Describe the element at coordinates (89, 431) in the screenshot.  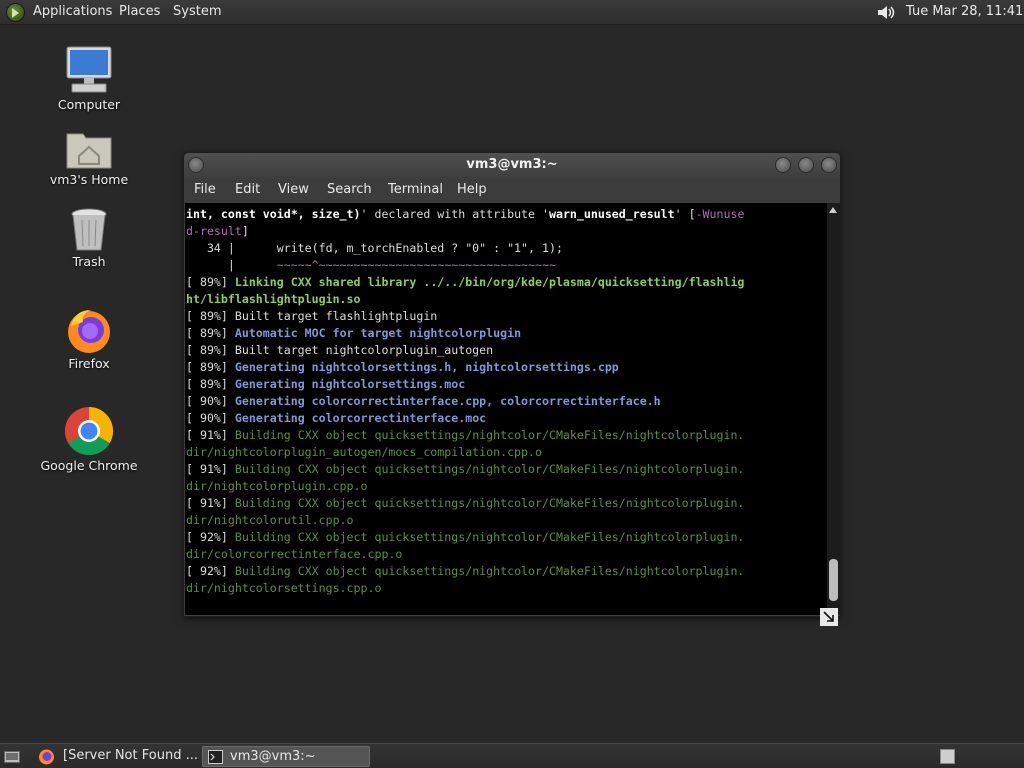
I see `chrome-icon` at that location.